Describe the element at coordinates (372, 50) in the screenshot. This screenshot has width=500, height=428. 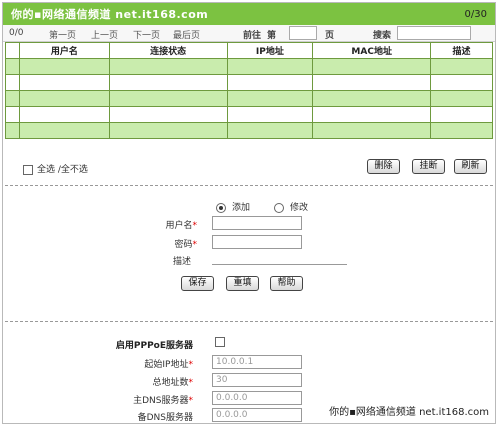
I see `col-mac: MAC地址` at that location.